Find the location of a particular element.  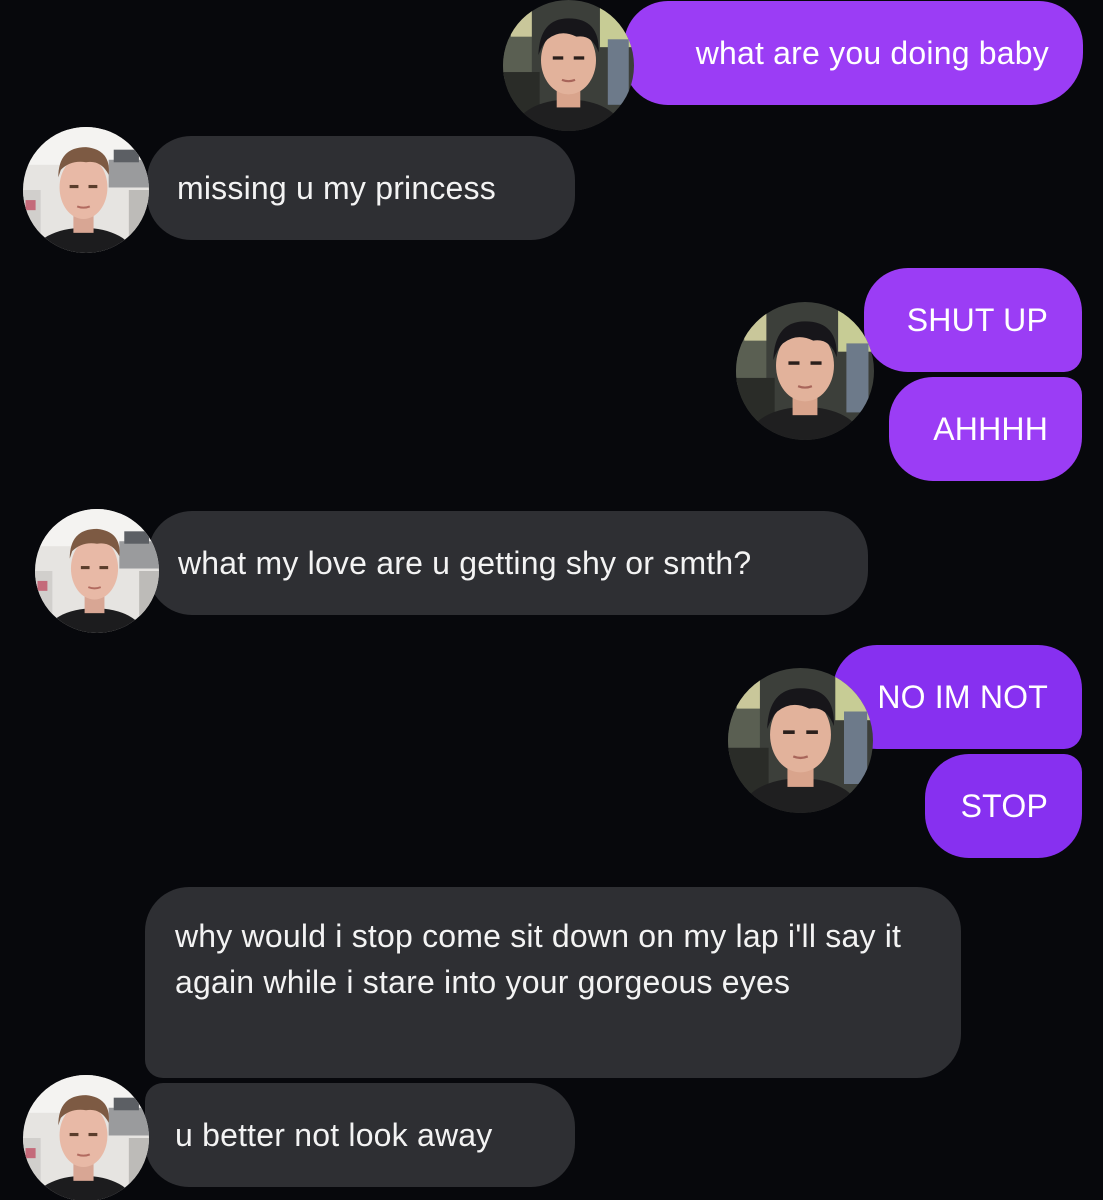

received-message: missing u my princess is located at coordinates (361, 188).